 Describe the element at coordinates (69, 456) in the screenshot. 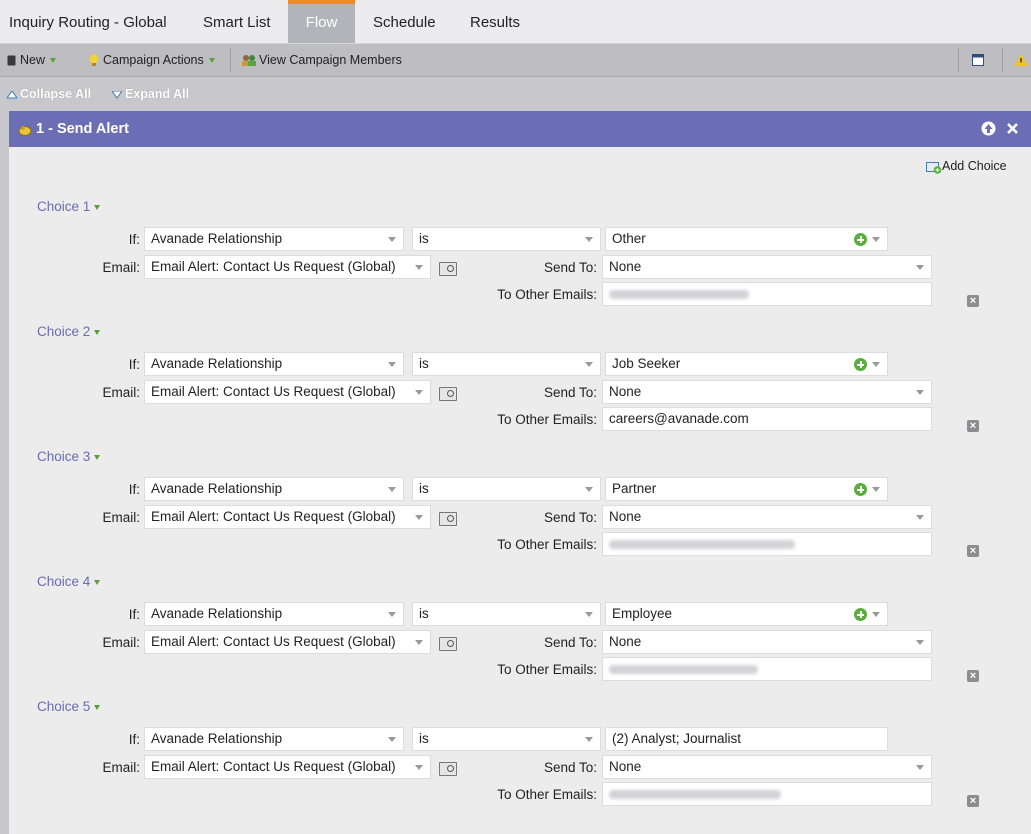

I see `choice-label: Choice 3` at that location.